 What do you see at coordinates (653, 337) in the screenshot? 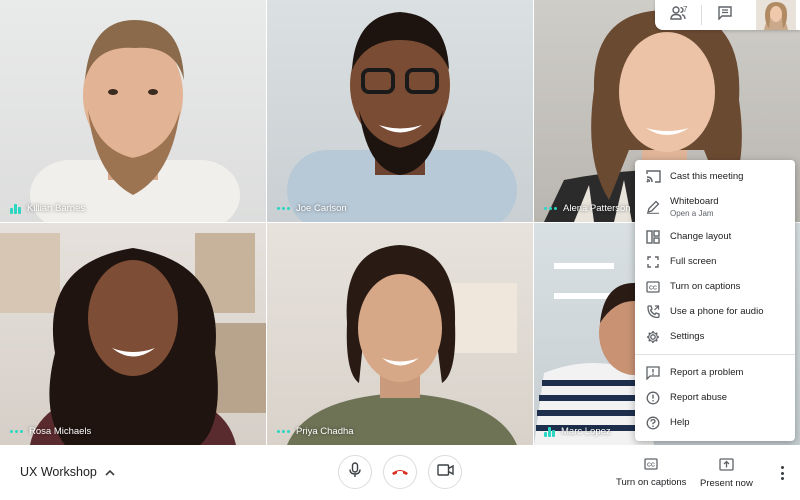
I see `gear-icon` at bounding box center [653, 337].